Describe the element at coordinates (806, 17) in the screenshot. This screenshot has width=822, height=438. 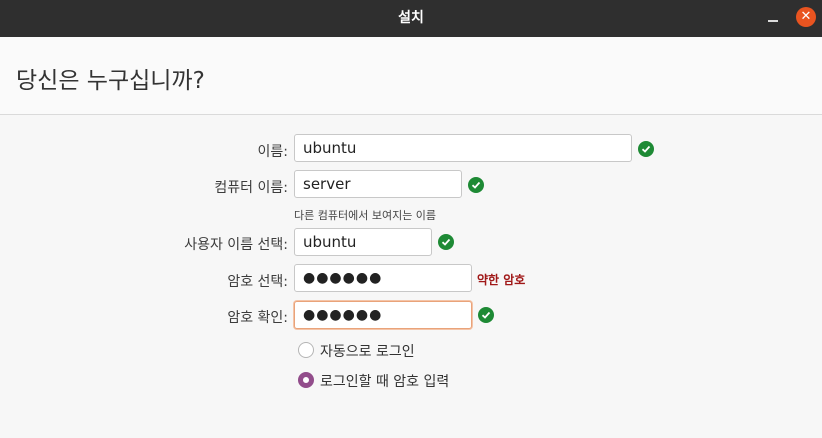
I see `close-button: ✕` at that location.